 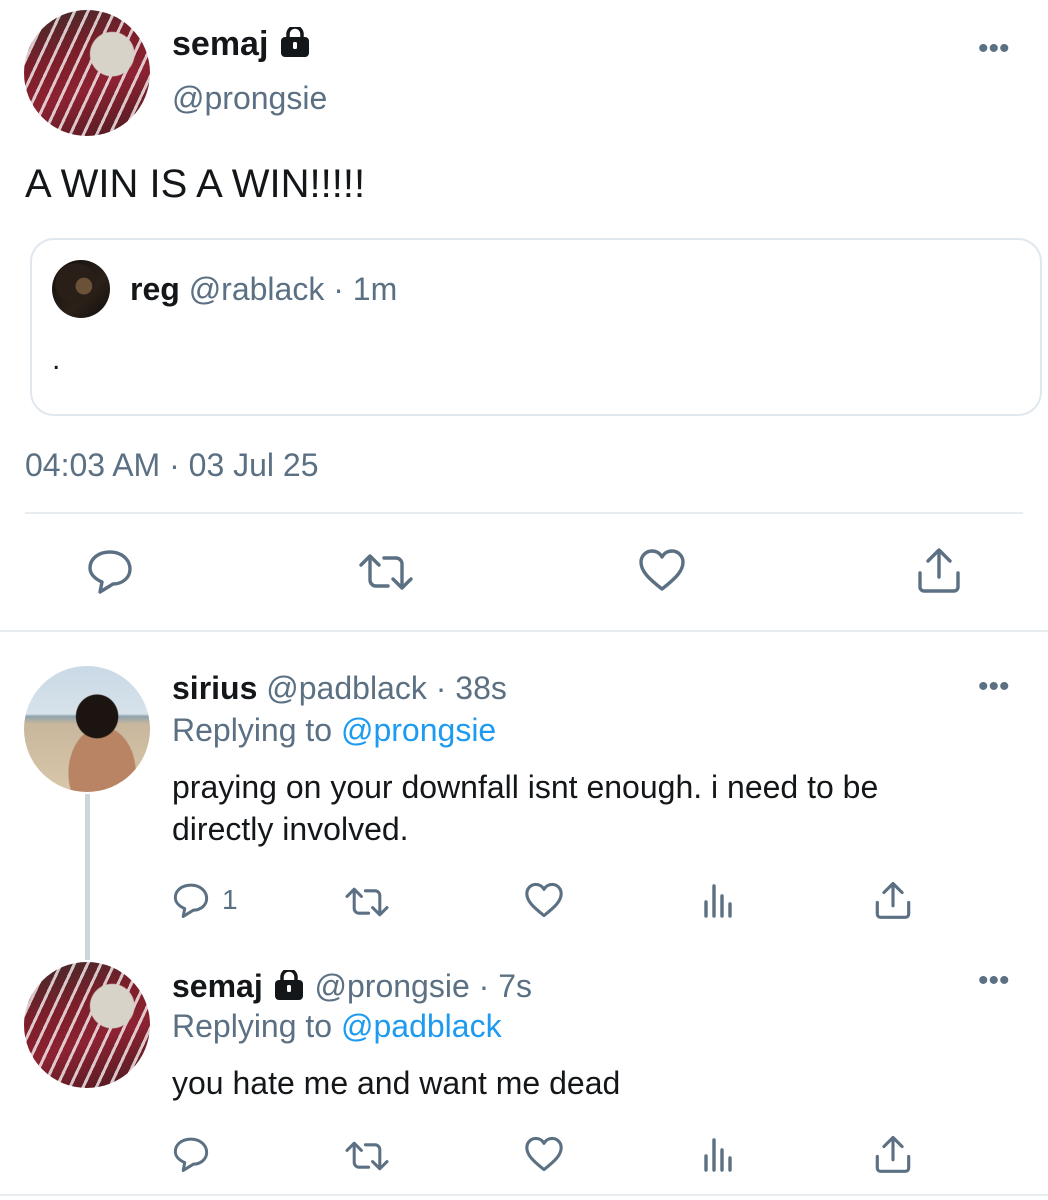 What do you see at coordinates (195, 184) in the screenshot?
I see `tweet-text: A WIN IS A WIN!!!!!` at bounding box center [195, 184].